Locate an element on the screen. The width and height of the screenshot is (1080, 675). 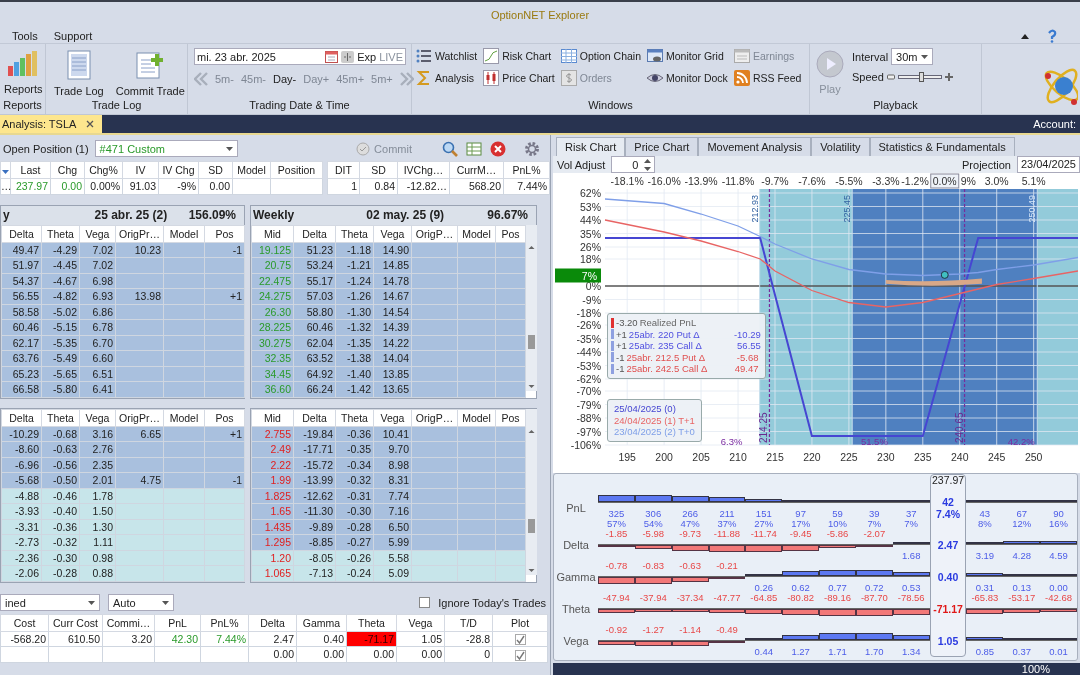
greek-value: 1.70 is located at coordinates (874, 652).